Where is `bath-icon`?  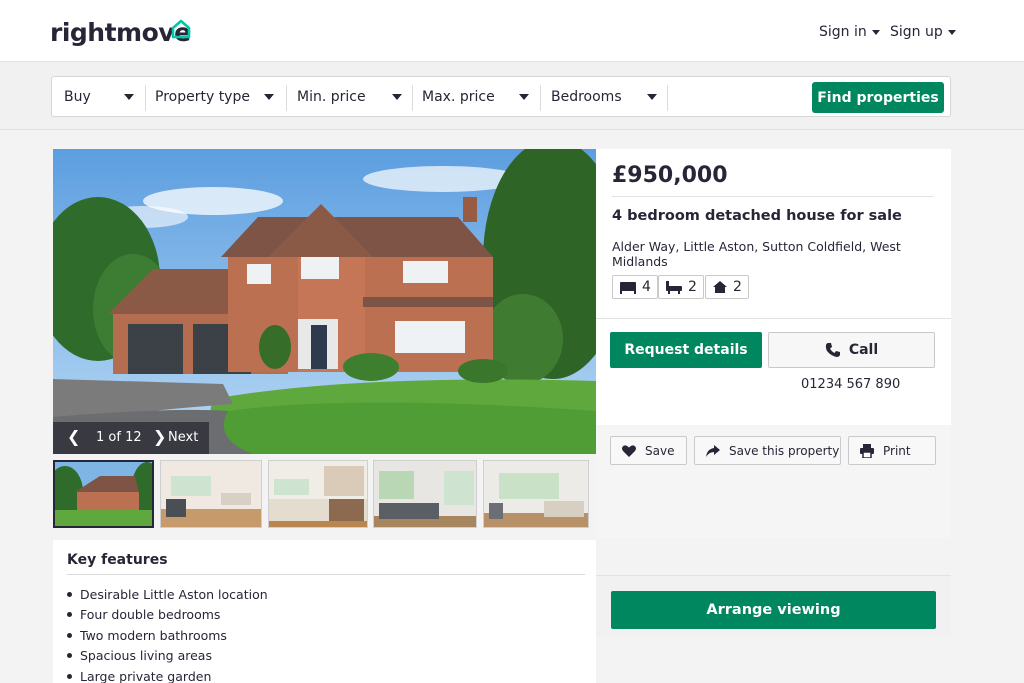
bath-icon is located at coordinates (674, 287).